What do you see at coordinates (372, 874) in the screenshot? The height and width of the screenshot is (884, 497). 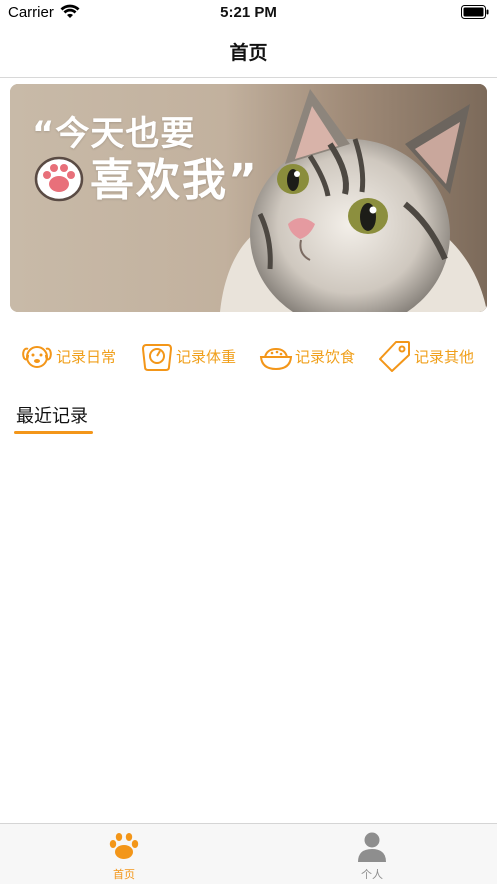 I see `tab-profile-label: 个人` at bounding box center [372, 874].